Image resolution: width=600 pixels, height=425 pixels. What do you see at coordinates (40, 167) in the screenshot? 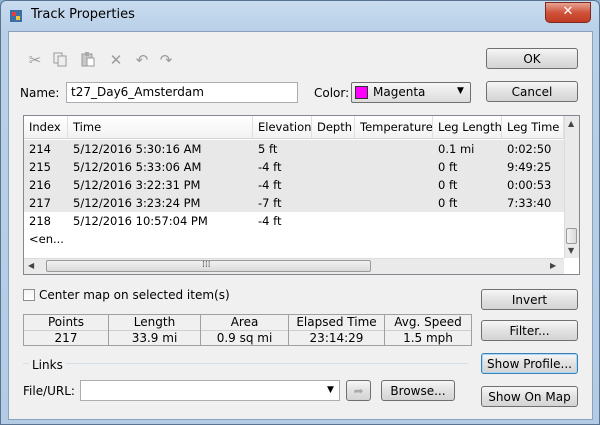
I see `cell-index: 215` at bounding box center [40, 167].